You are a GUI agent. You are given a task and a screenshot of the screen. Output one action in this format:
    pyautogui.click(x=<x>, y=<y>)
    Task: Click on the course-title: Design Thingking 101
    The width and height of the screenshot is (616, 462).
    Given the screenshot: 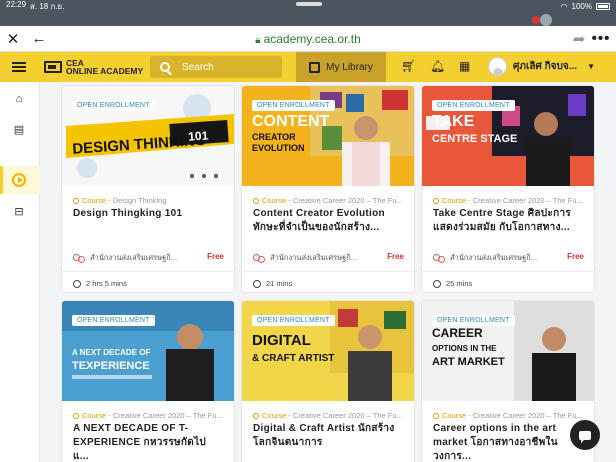 What is the action you would take?
    pyautogui.click(x=128, y=213)
    